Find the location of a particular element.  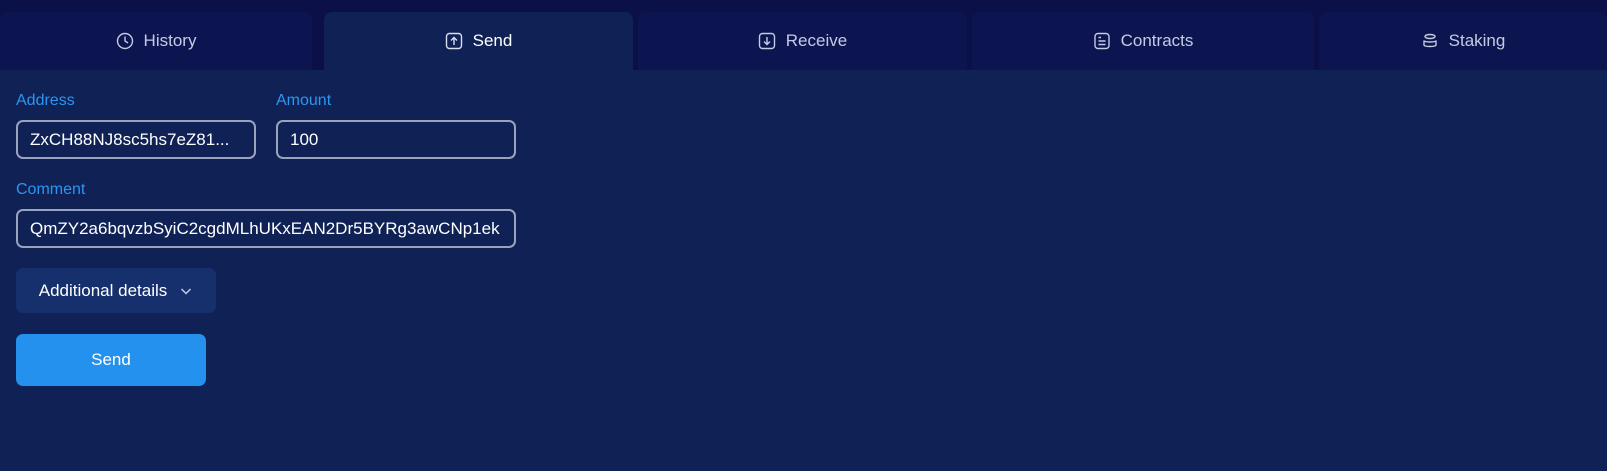

chevron-down-icon is located at coordinates (186, 291).